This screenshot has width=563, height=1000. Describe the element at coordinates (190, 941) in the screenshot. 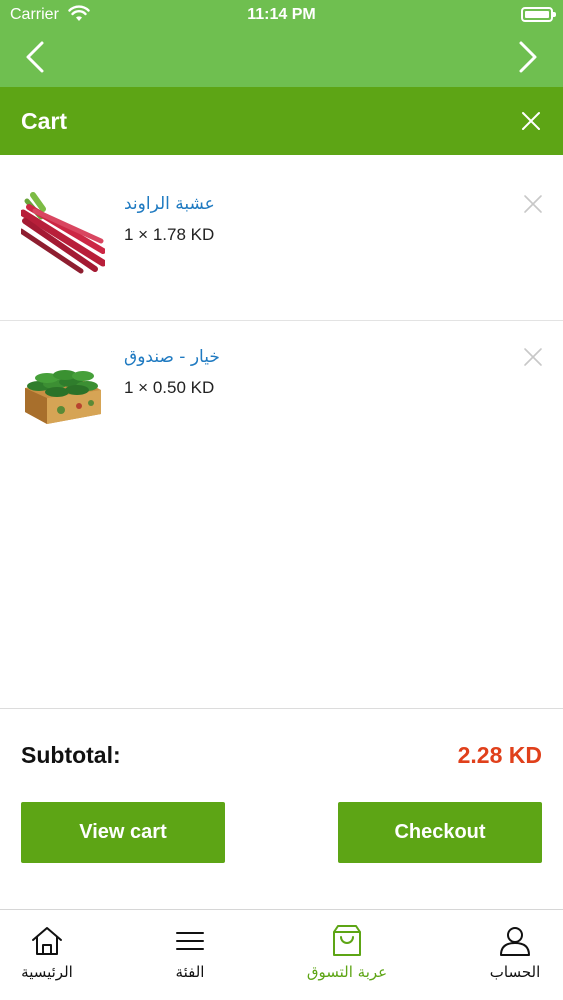

I see `menu-icon` at that location.